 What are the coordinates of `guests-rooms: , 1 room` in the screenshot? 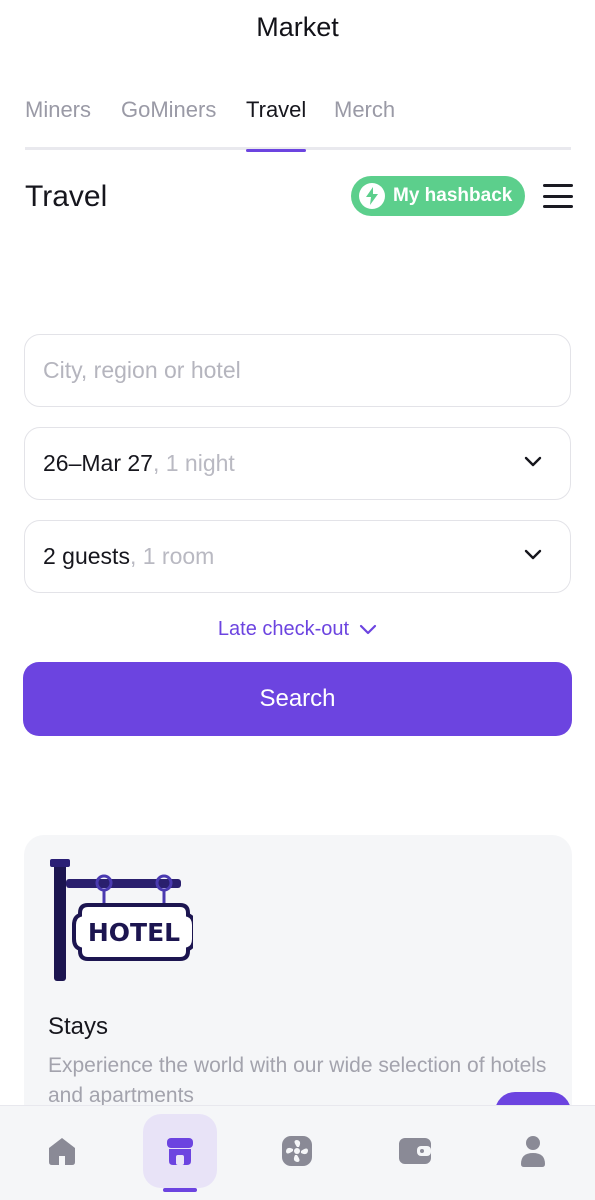 It's located at (172, 556).